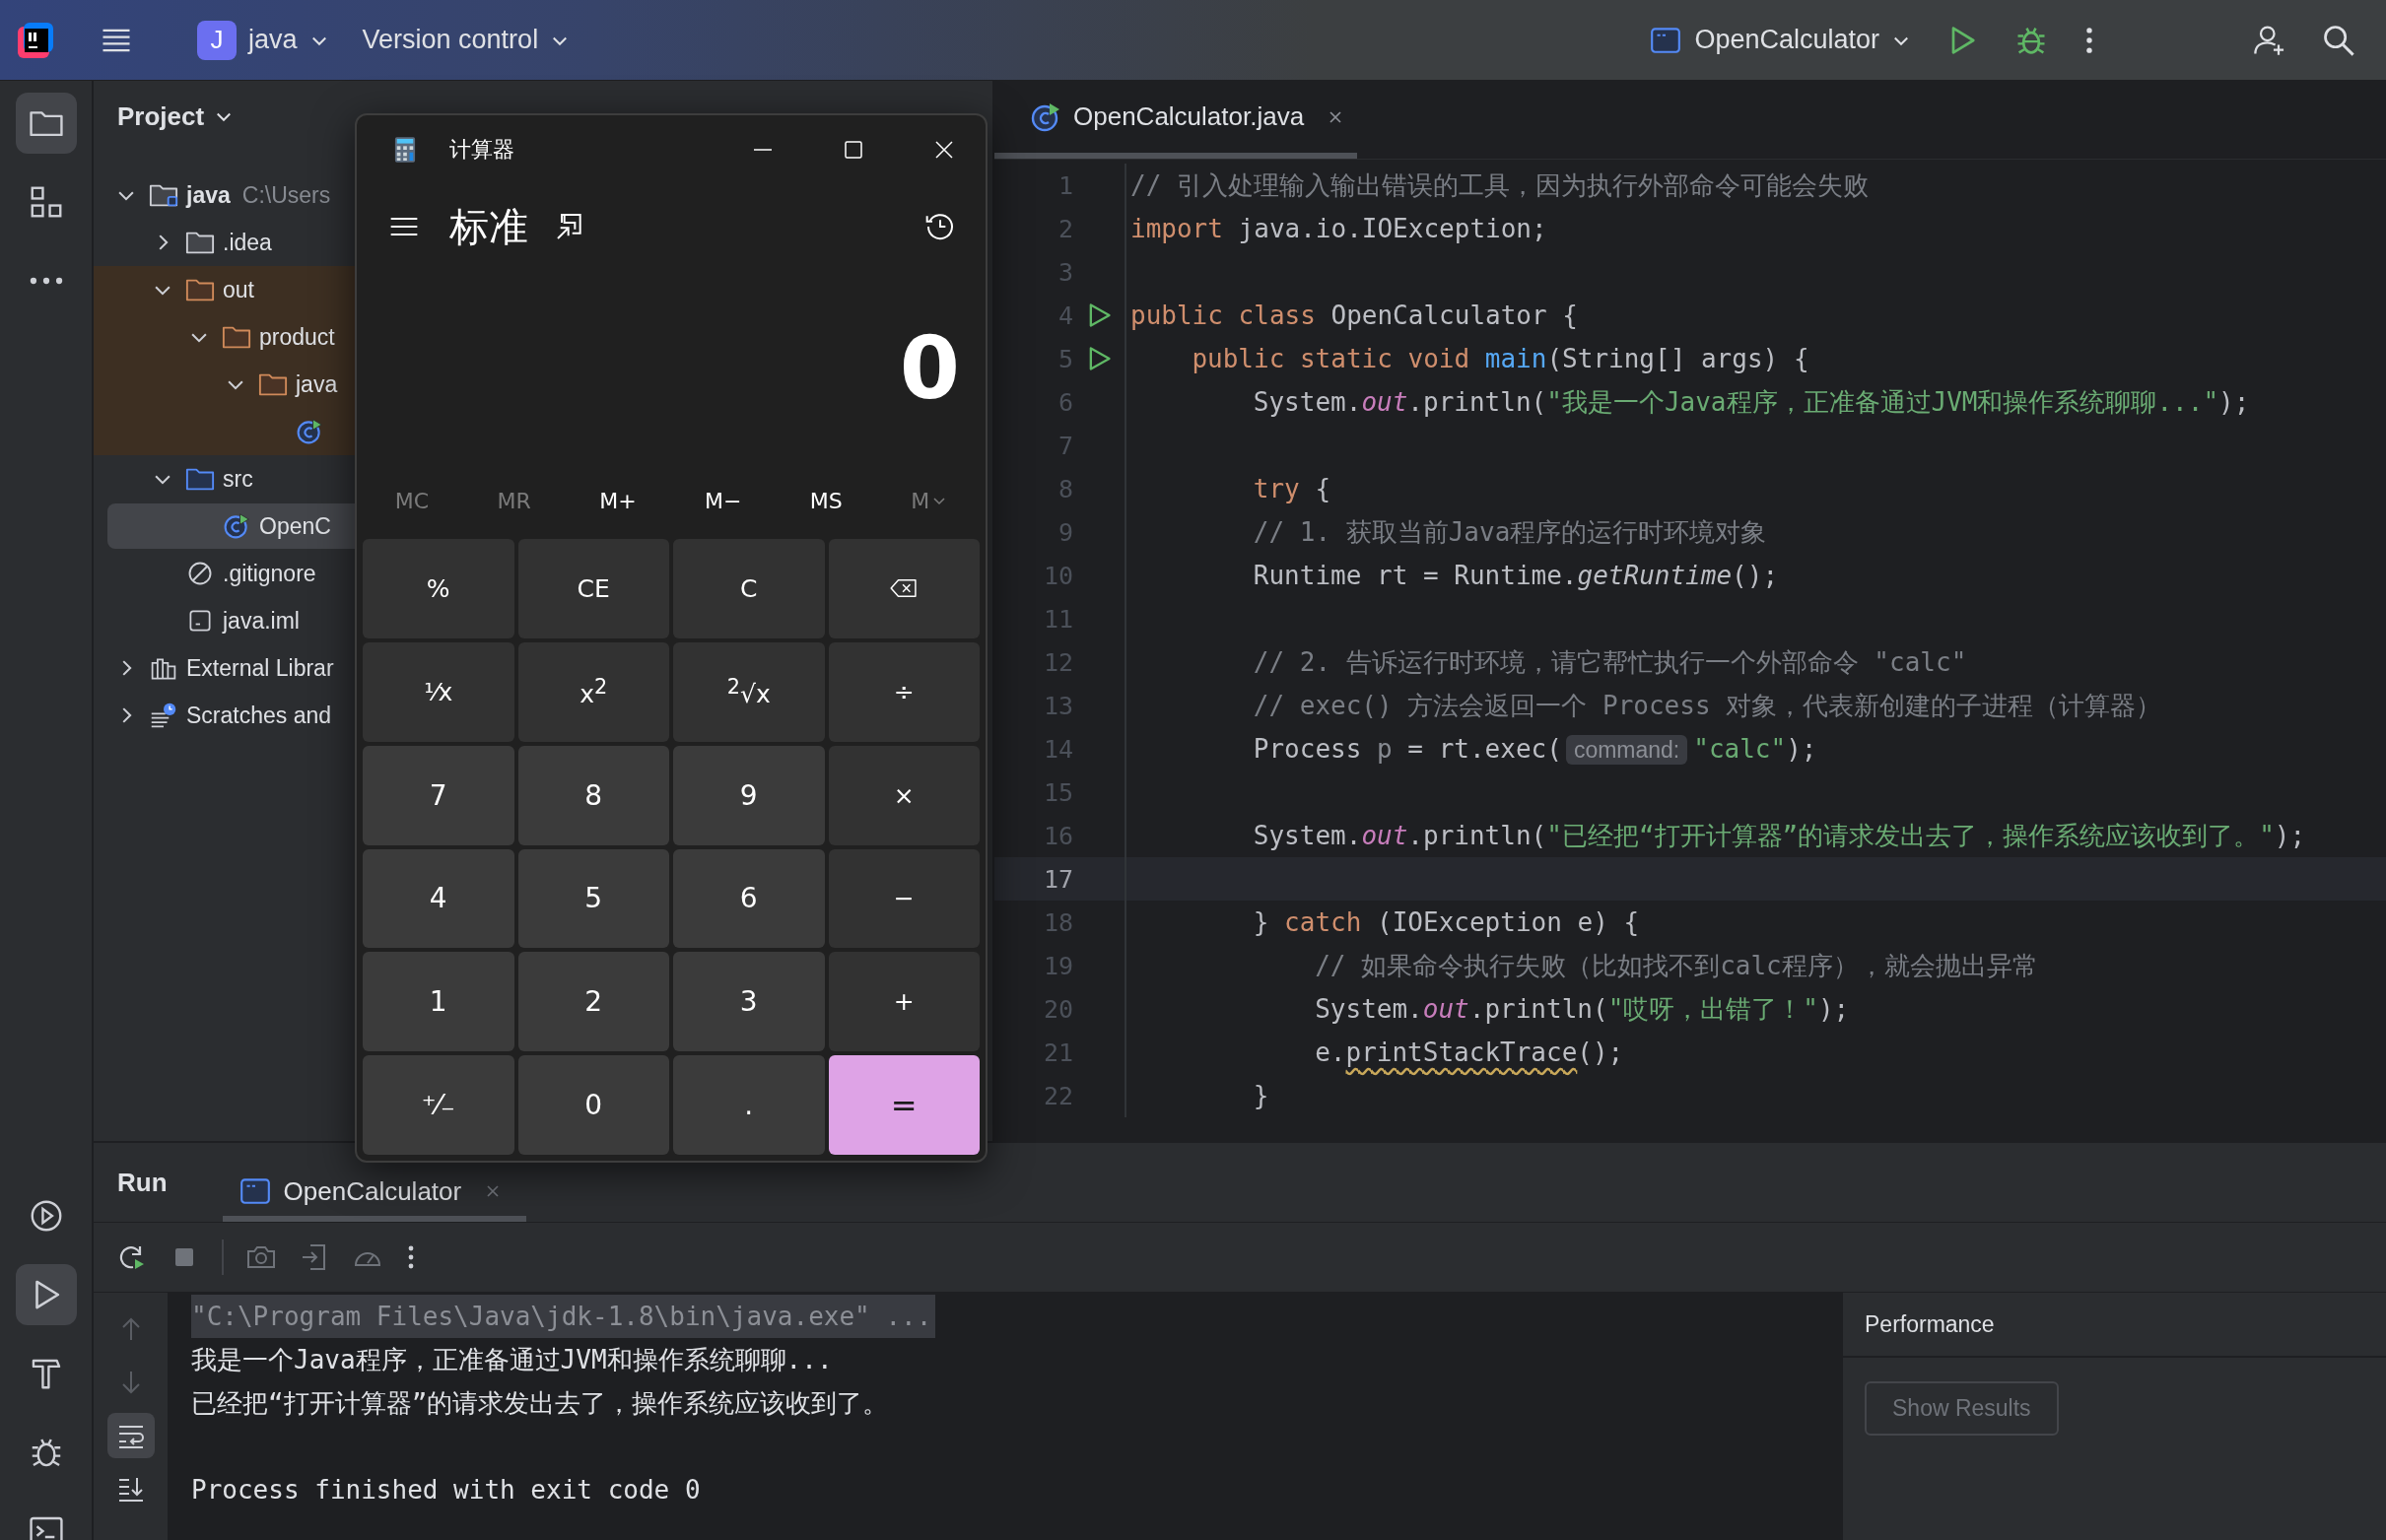 Image resolution: width=2386 pixels, height=1540 pixels. Describe the element at coordinates (1516, 575) in the screenshot. I see `code-line: Runtime rt = Runtime.getRuntime();` at that location.